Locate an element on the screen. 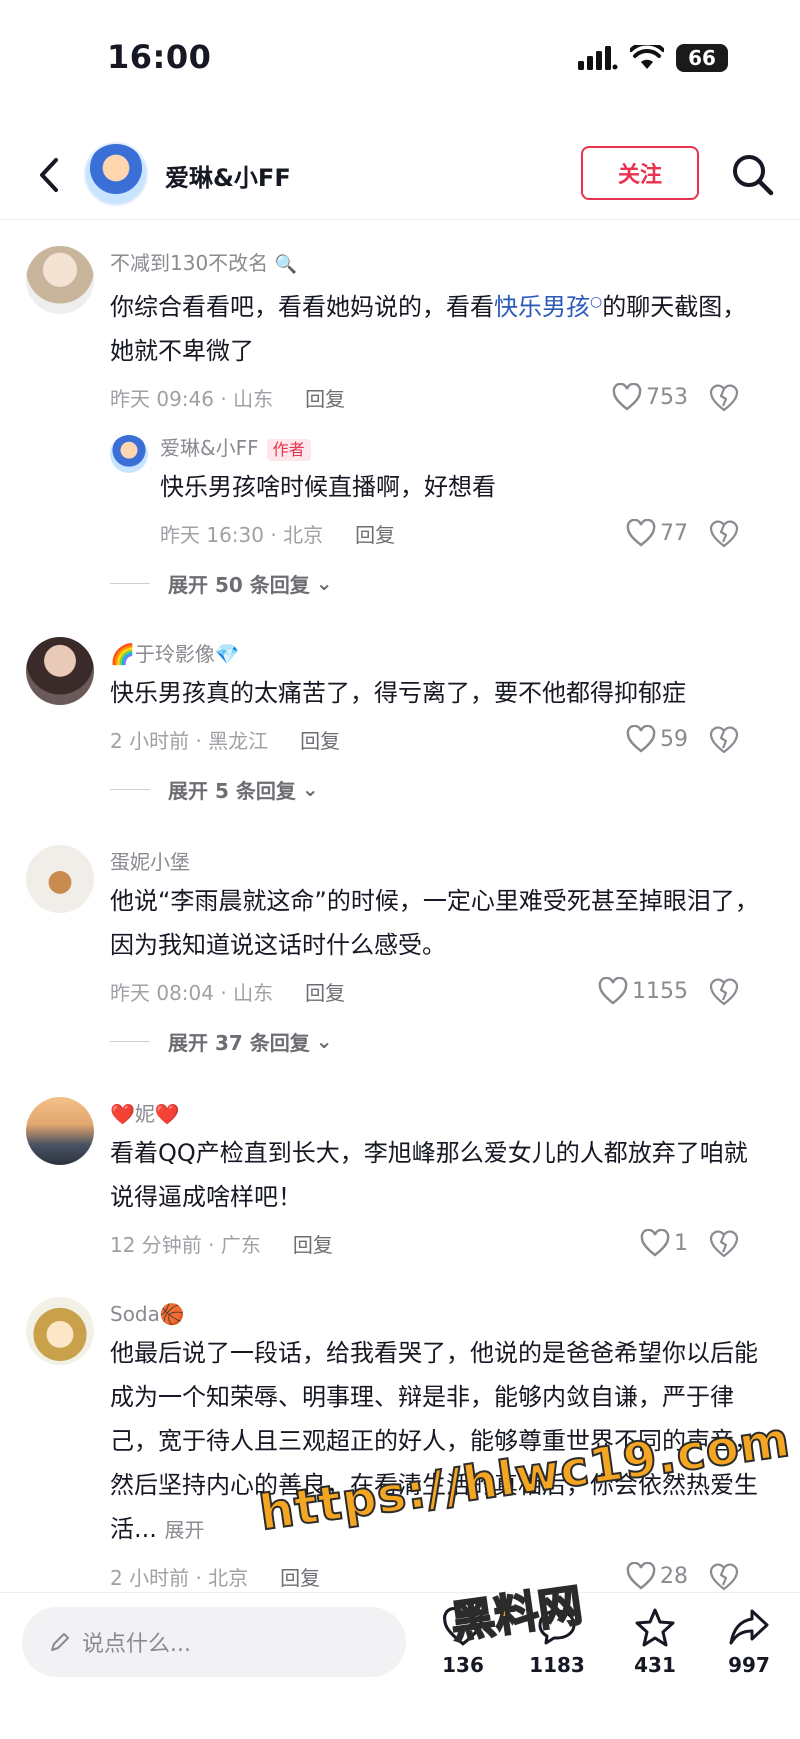  like-button: 1 is located at coordinates (664, 1243).